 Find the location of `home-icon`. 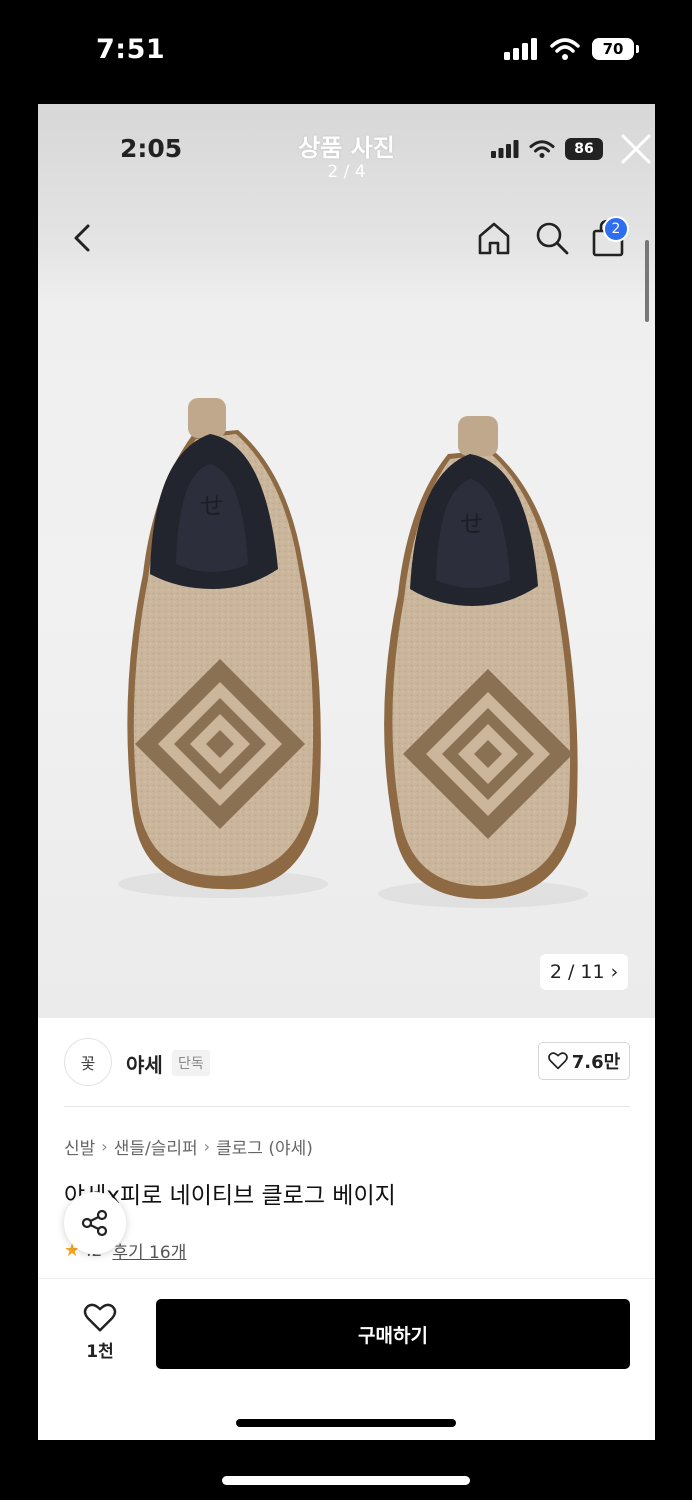

home-icon is located at coordinates (494, 238).